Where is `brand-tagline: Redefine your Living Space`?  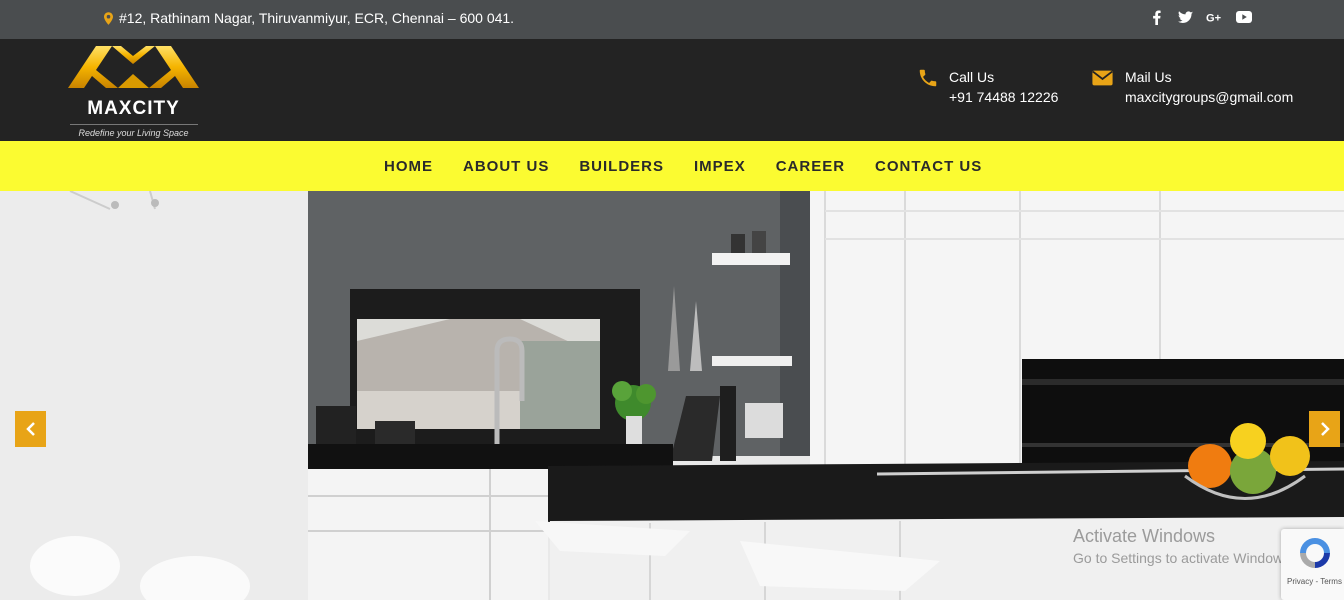 brand-tagline: Redefine your Living Space is located at coordinates (133, 133).